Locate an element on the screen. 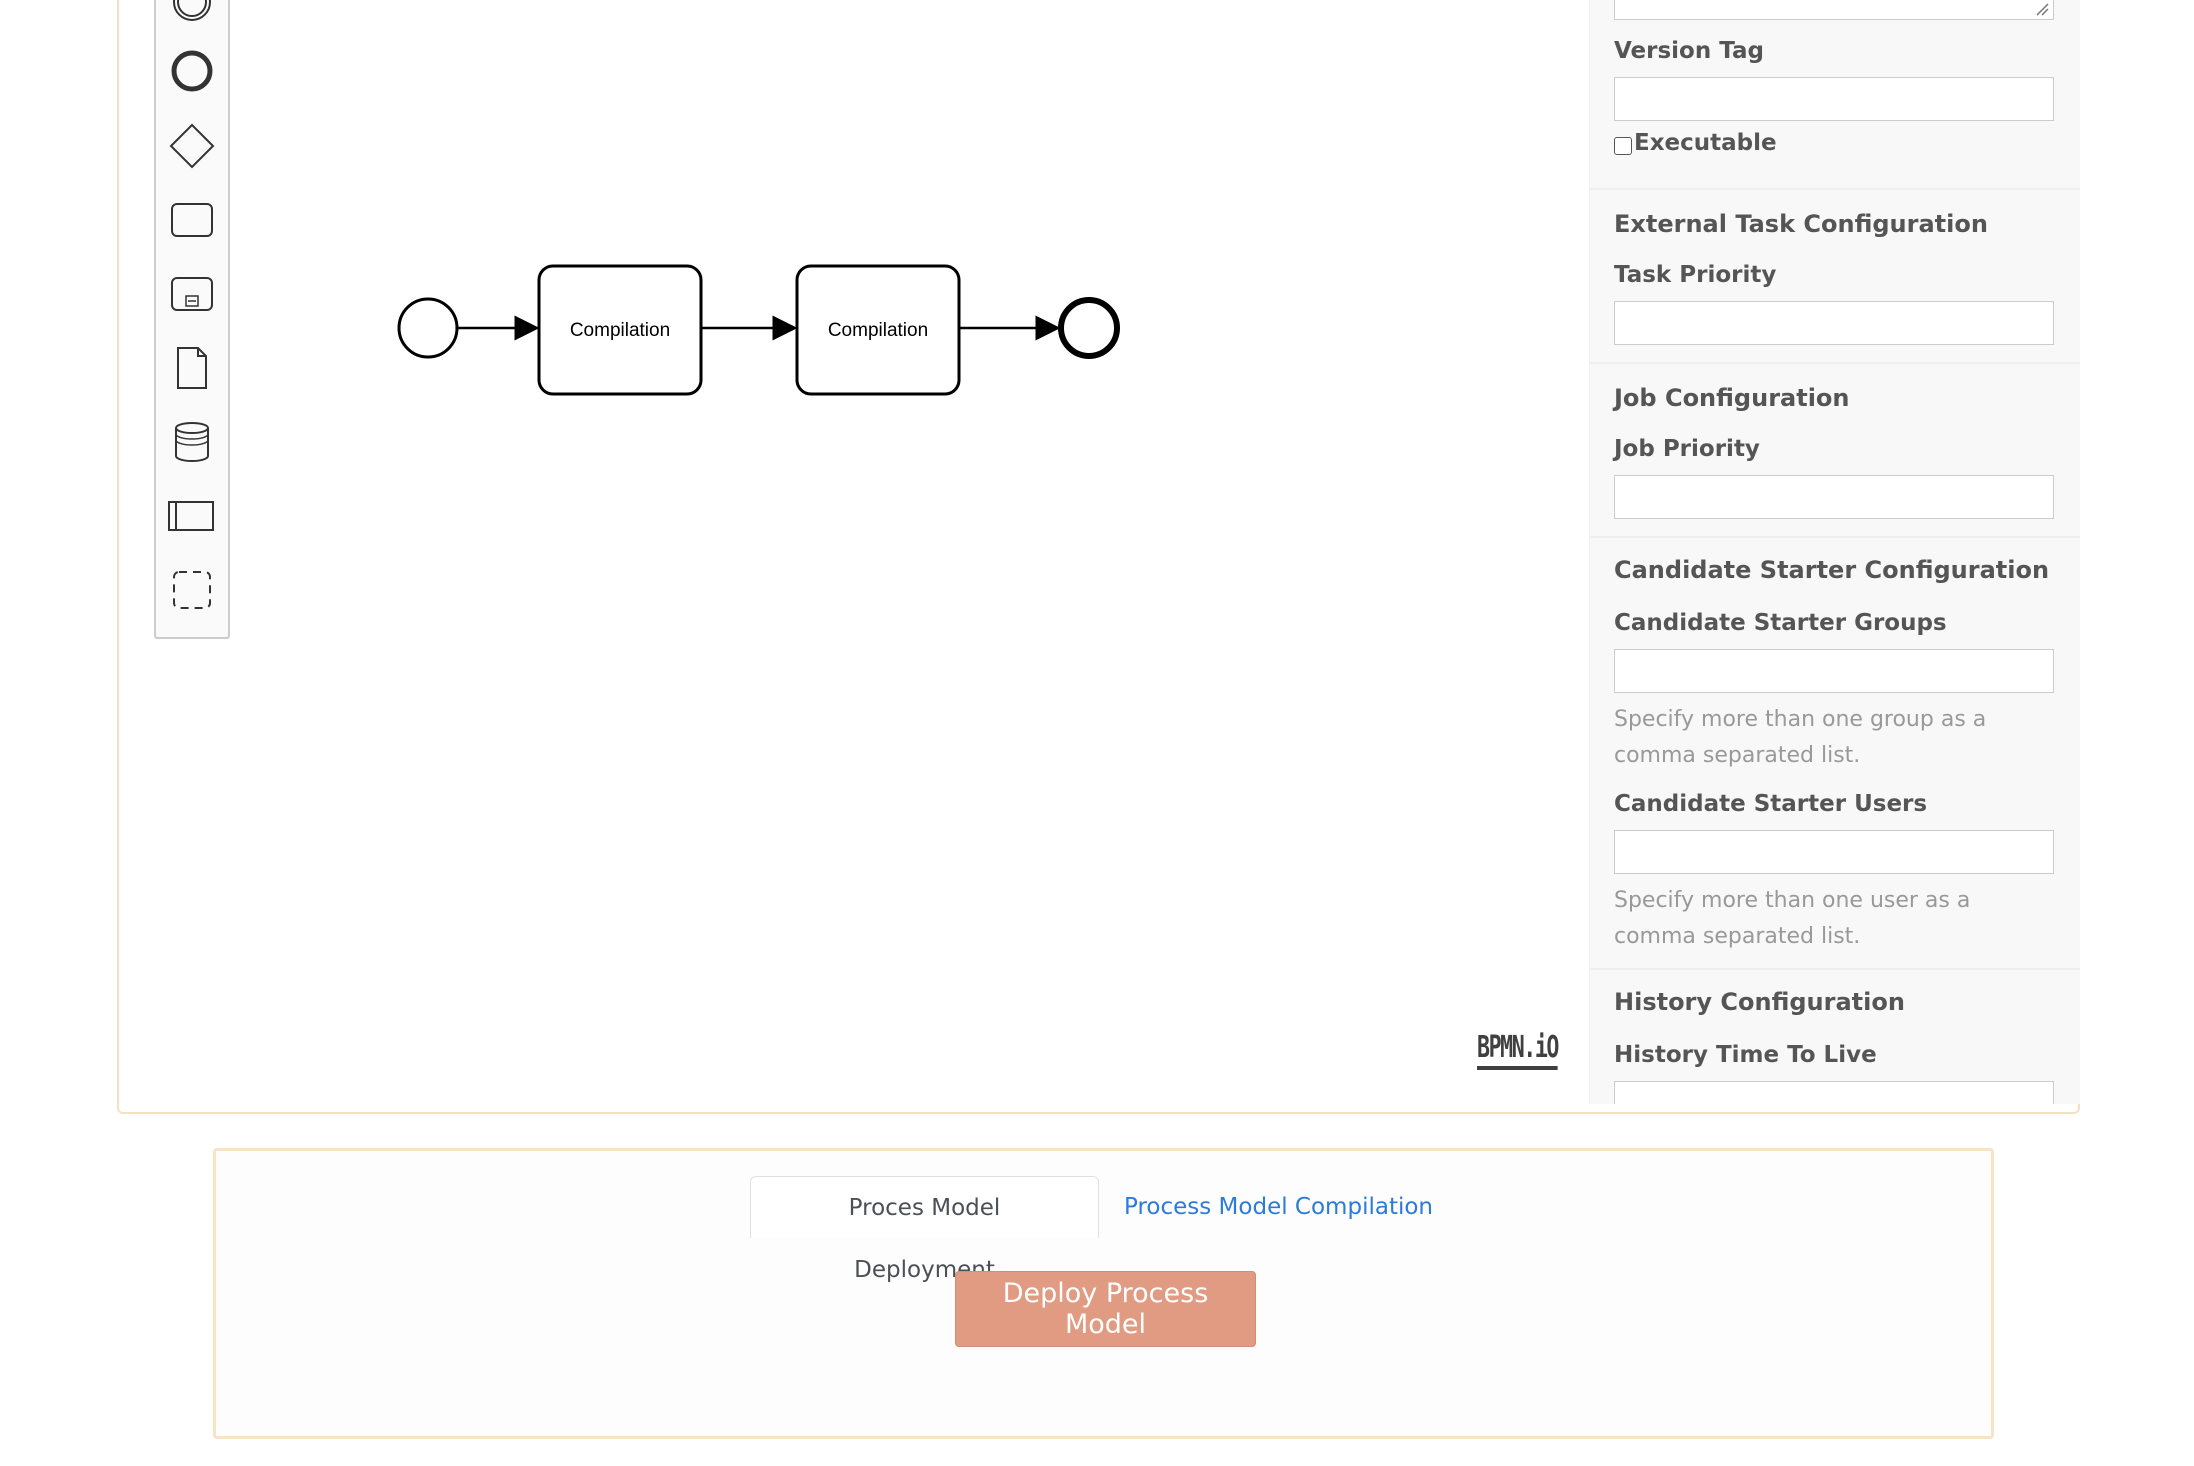  history-ttl-input is located at coordinates (1834, 1092).